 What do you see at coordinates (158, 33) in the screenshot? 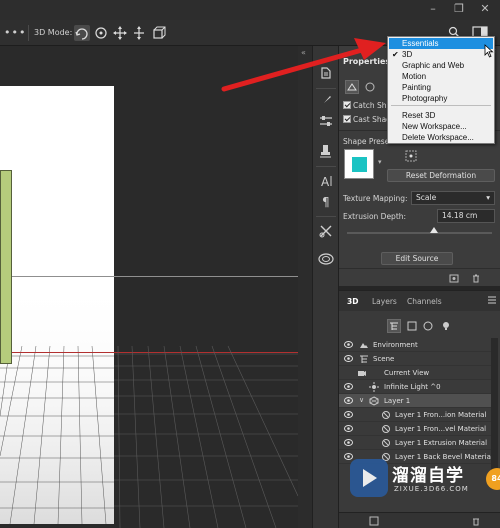
I see `scale-3d-icon` at bounding box center [158, 33].